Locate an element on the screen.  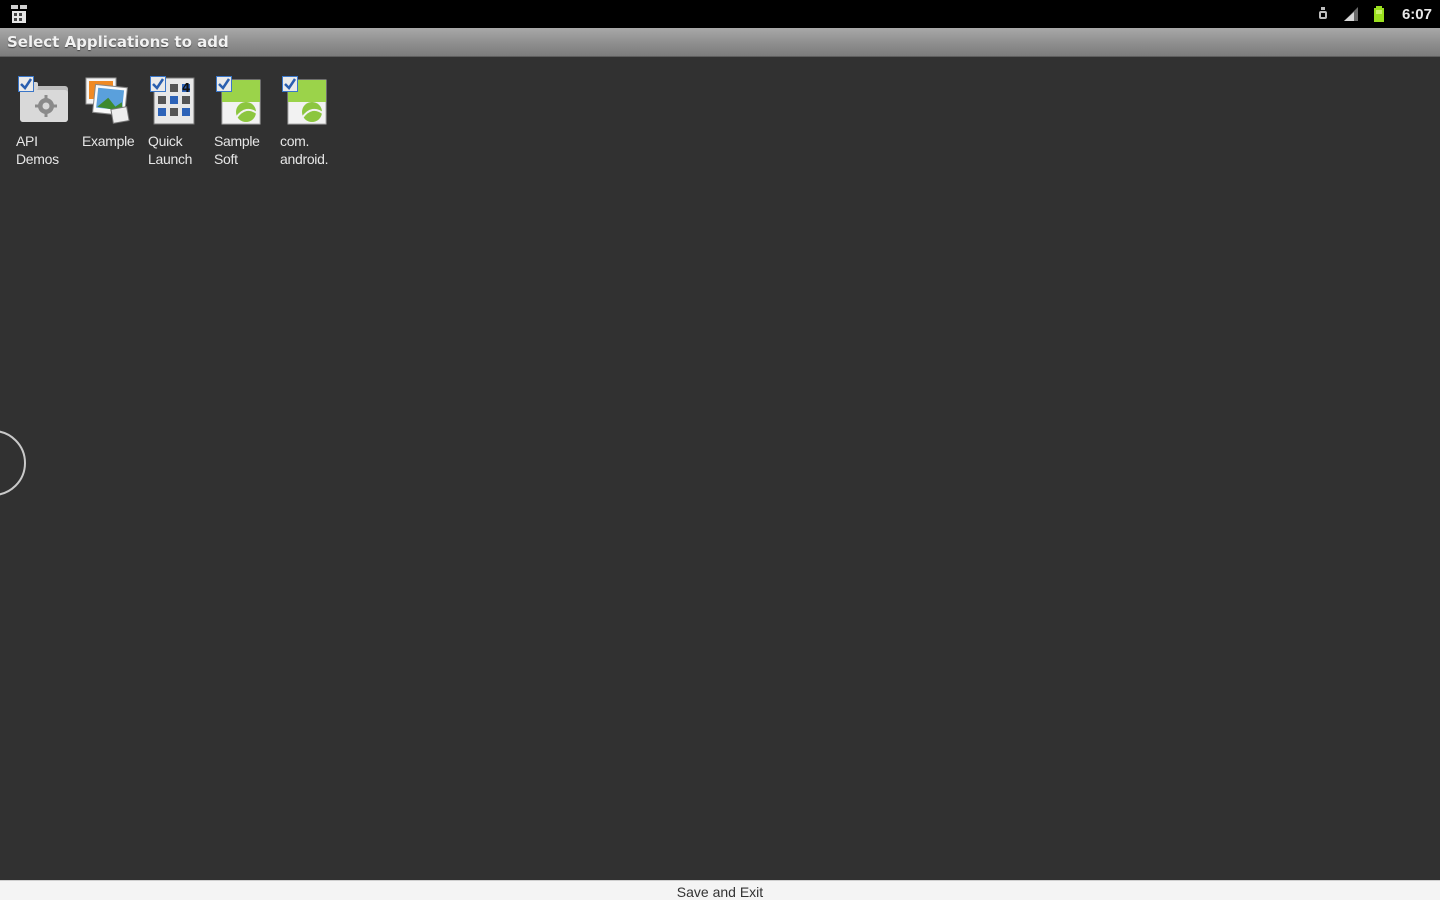
app-item-example: Example is located at coordinates (109, 122).